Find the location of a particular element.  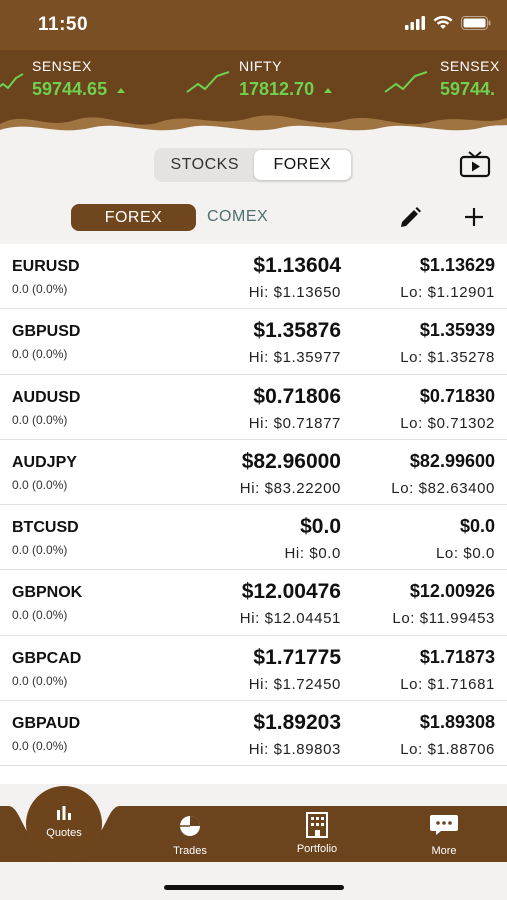

quote-low: Lo: $1.88706 is located at coordinates (447, 750).